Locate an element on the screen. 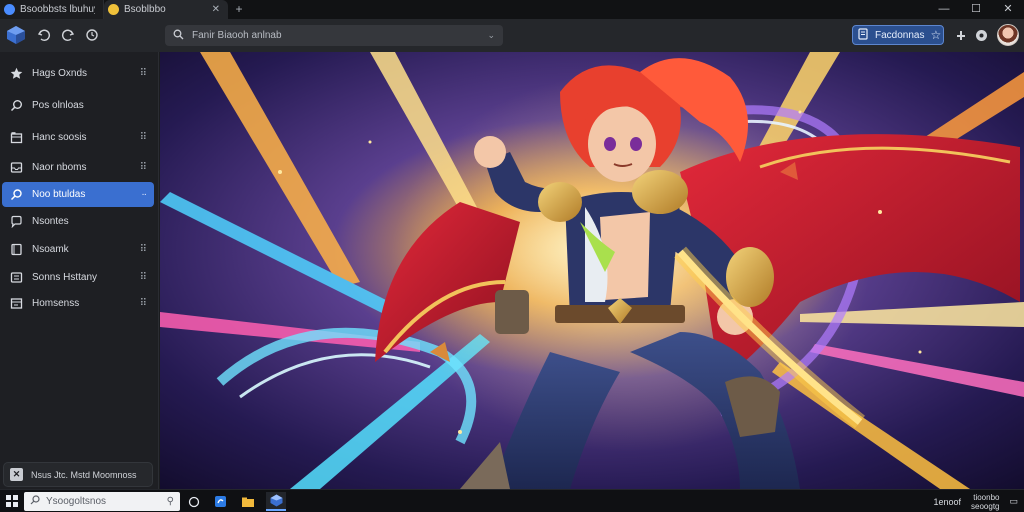 The height and width of the screenshot is (512, 1024). sidebar-item-label: Nsoamk is located at coordinates (50, 249).